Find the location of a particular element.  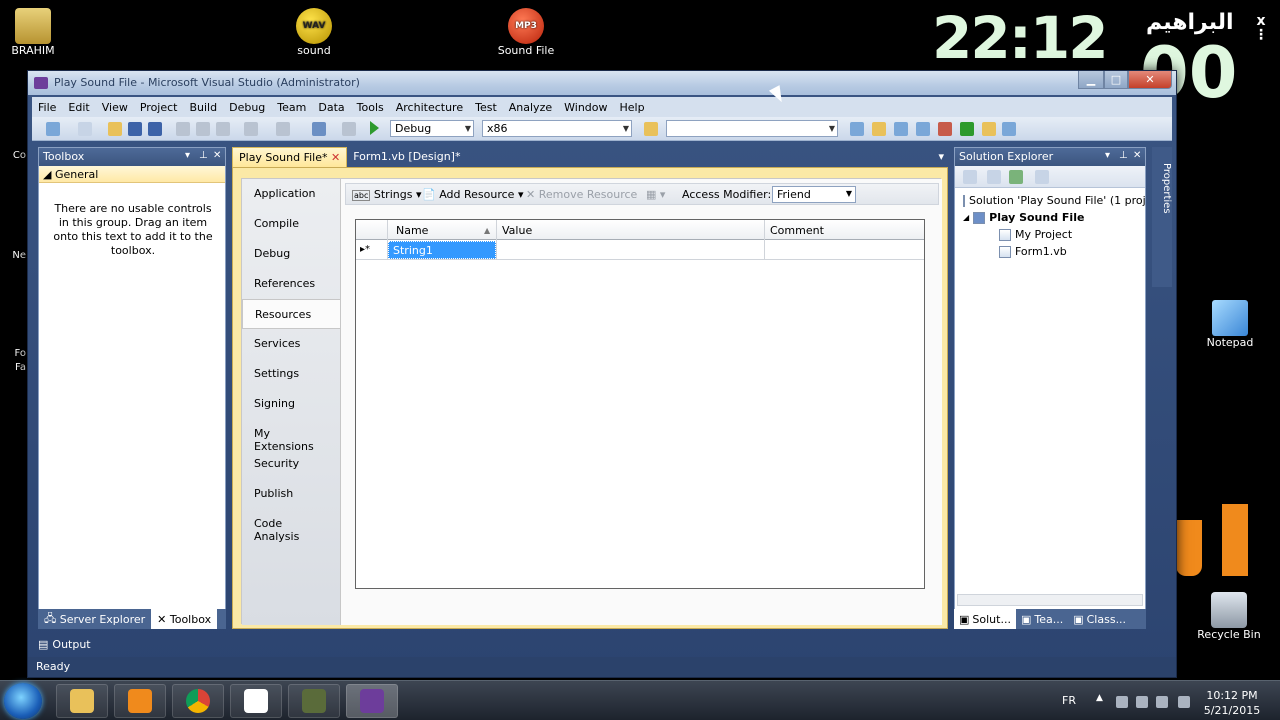

menu-team: Team is located at coordinates (291, 107).